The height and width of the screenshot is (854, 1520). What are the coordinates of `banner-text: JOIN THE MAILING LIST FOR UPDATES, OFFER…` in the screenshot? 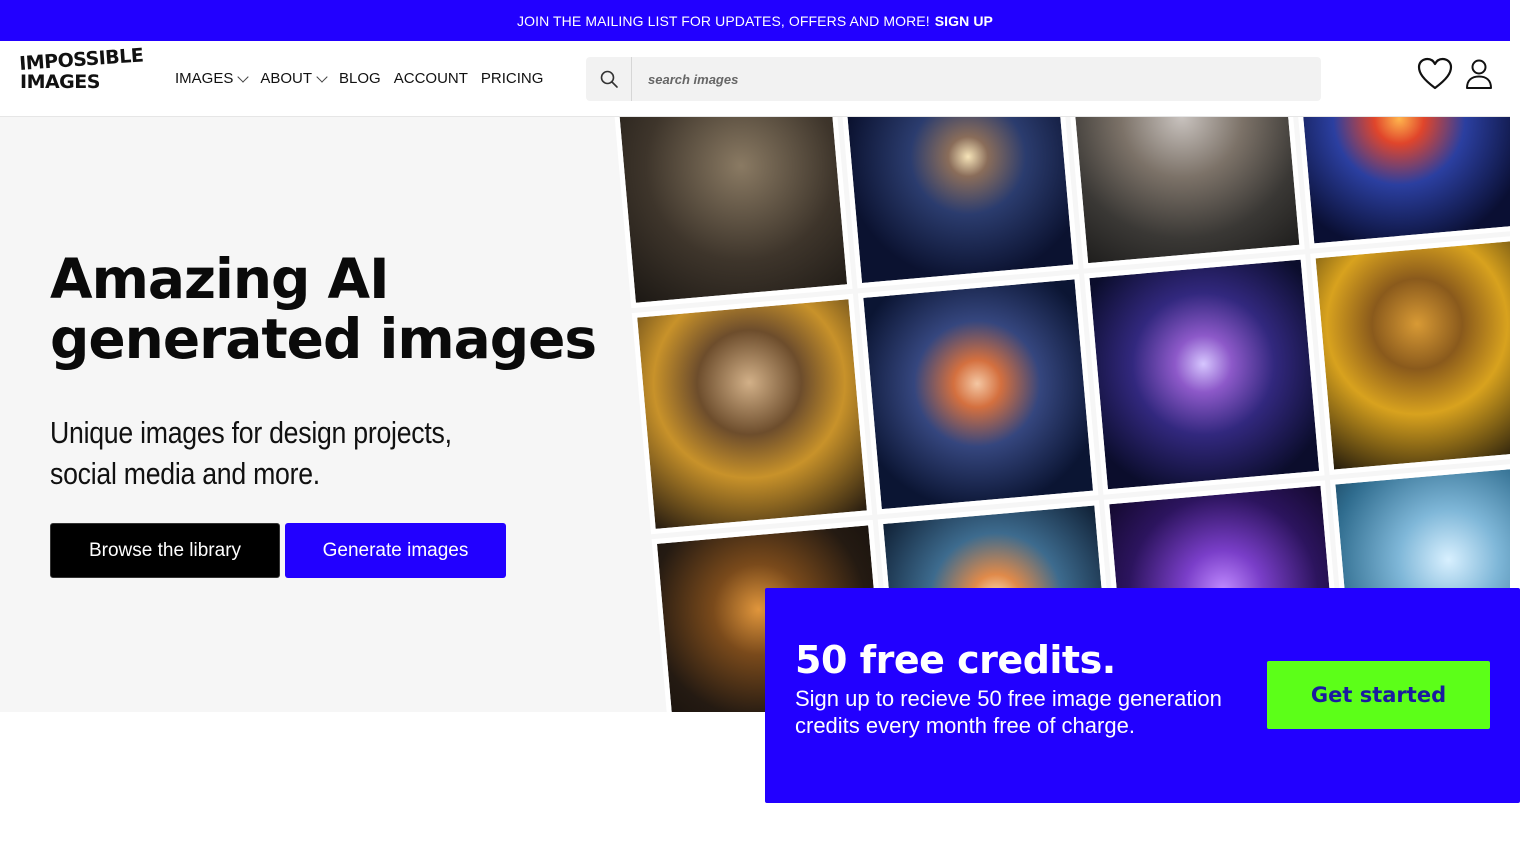 It's located at (723, 20).